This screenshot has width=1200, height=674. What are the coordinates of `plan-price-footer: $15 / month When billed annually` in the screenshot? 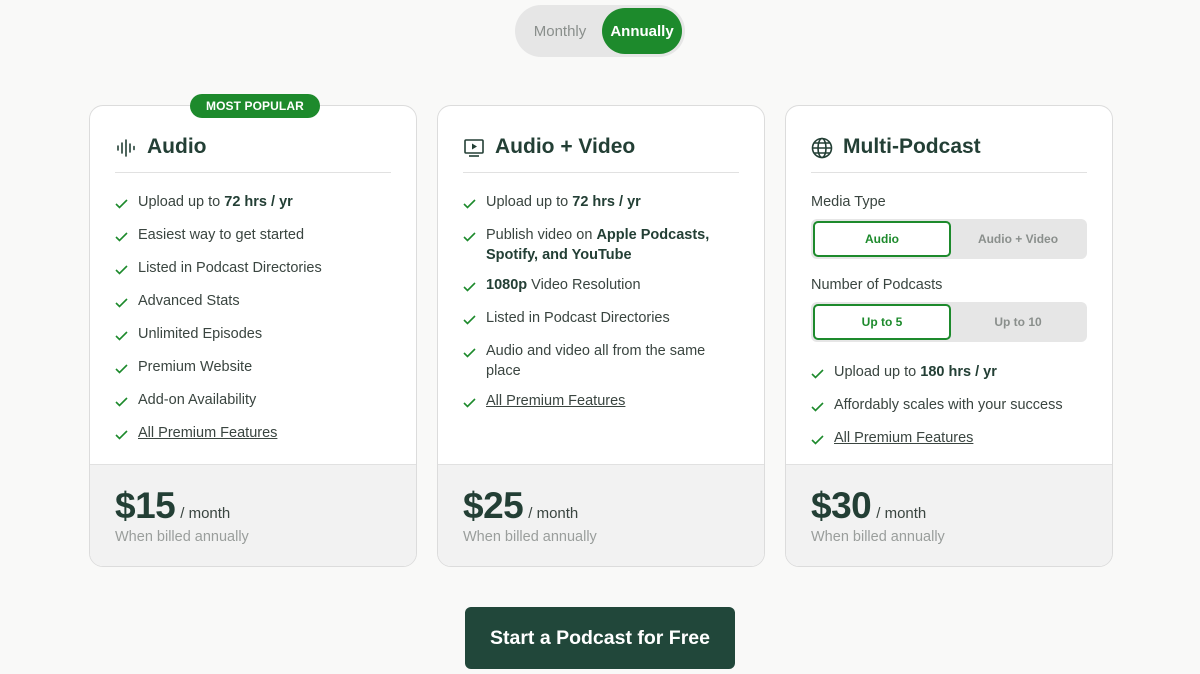 It's located at (253, 515).